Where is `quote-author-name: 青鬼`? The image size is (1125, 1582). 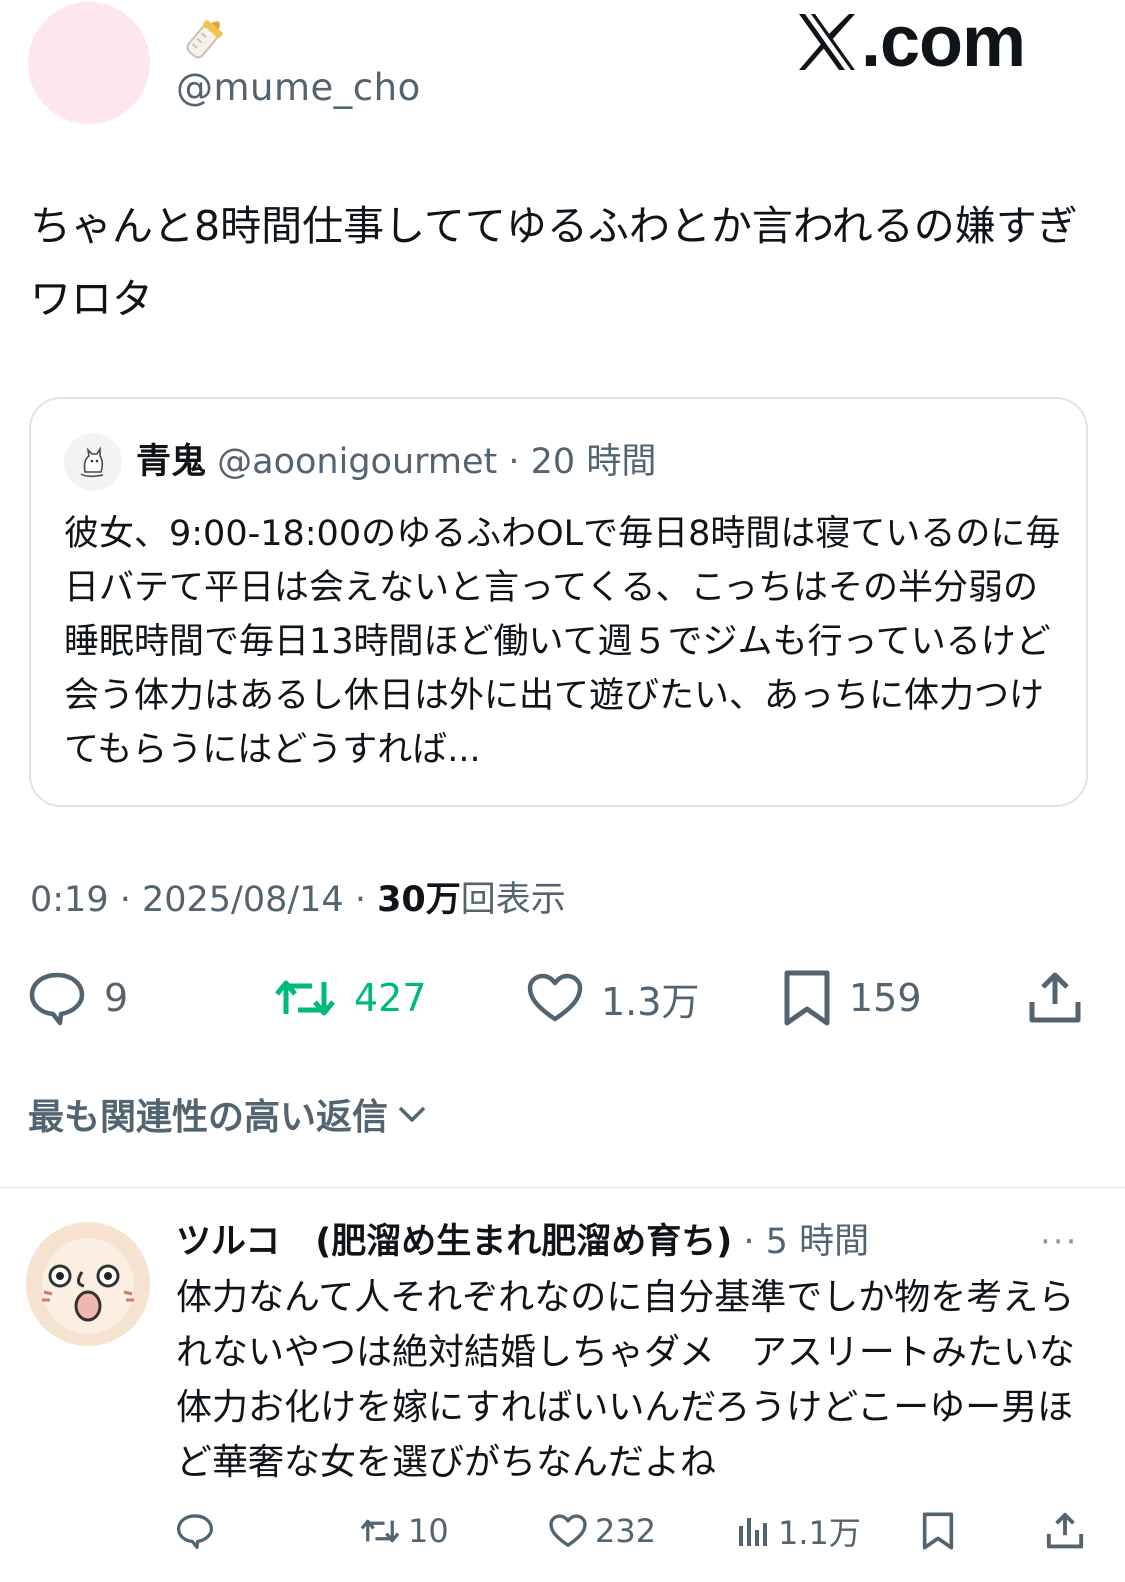
quote-author-name: 青鬼 is located at coordinates (171, 462).